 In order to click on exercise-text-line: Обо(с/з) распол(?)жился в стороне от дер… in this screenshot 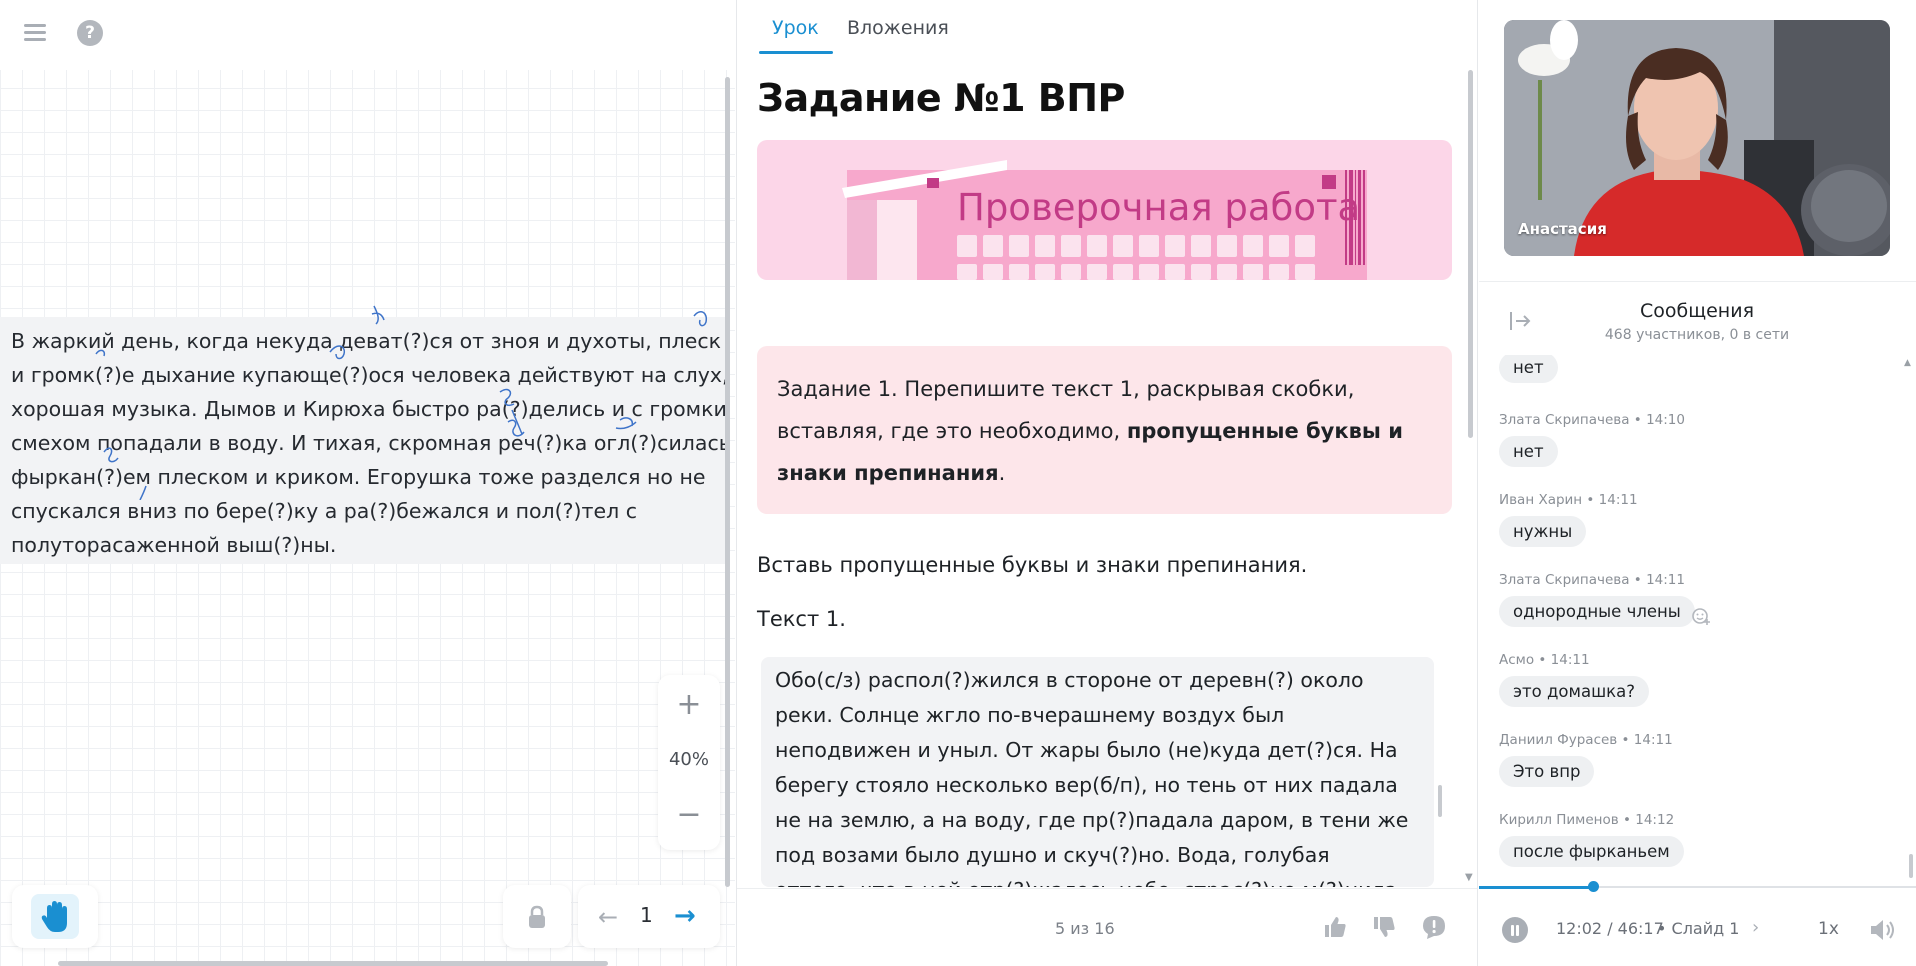, I will do `click(1069, 680)`.